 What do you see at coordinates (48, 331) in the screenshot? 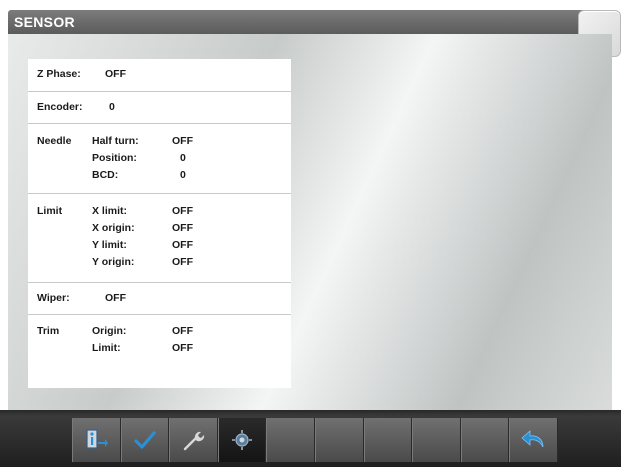
I see `trim-label: Trim` at bounding box center [48, 331].